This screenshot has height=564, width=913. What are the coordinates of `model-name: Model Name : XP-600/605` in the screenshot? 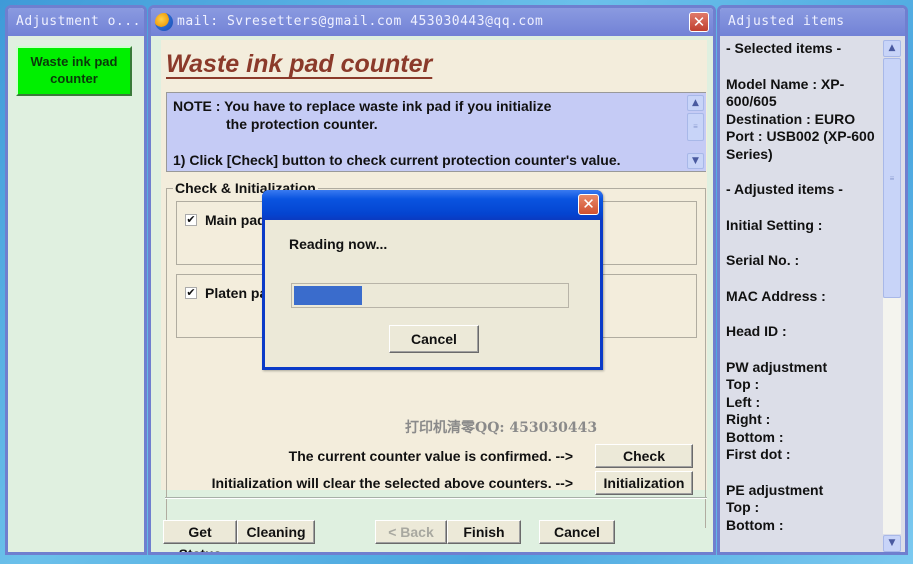 It's located at (785, 92).